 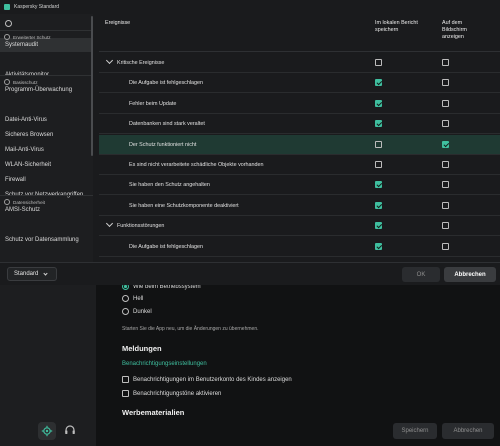 I want to click on sidebar-section: Datensicherheit, so click(x=46, y=202).